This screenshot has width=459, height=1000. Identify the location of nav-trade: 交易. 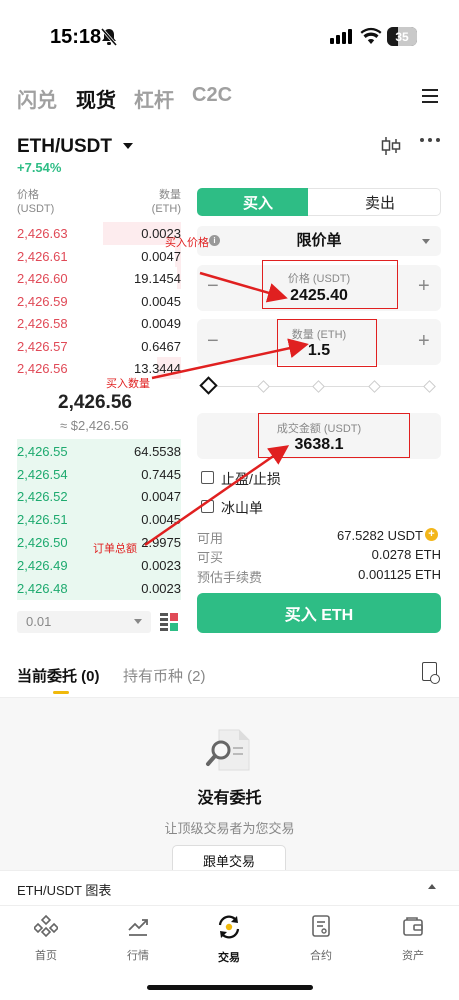
(229, 935).